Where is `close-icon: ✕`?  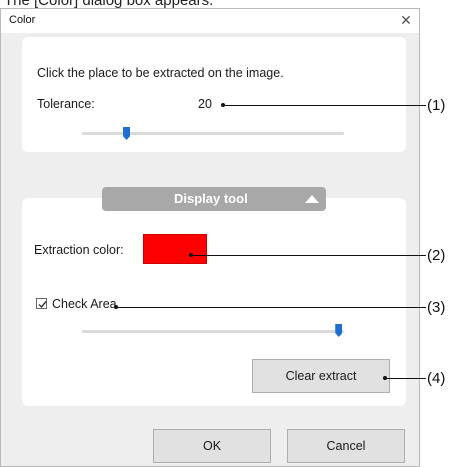
close-icon: ✕ is located at coordinates (406, 20).